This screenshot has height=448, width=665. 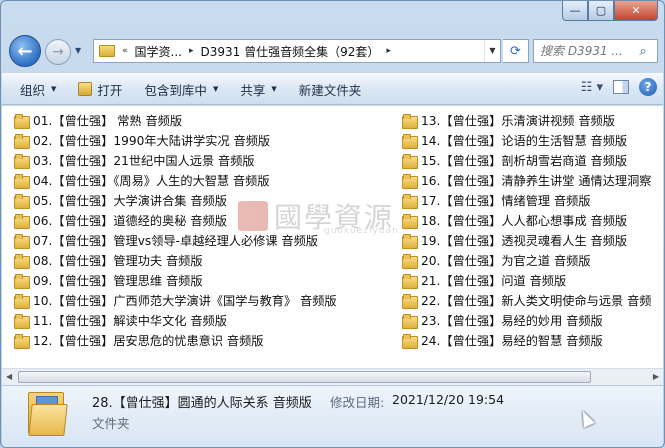 I want to click on list-item: 16.【曾仕强】清静养生讲堂 通情达理洞察, so click(x=526, y=180).